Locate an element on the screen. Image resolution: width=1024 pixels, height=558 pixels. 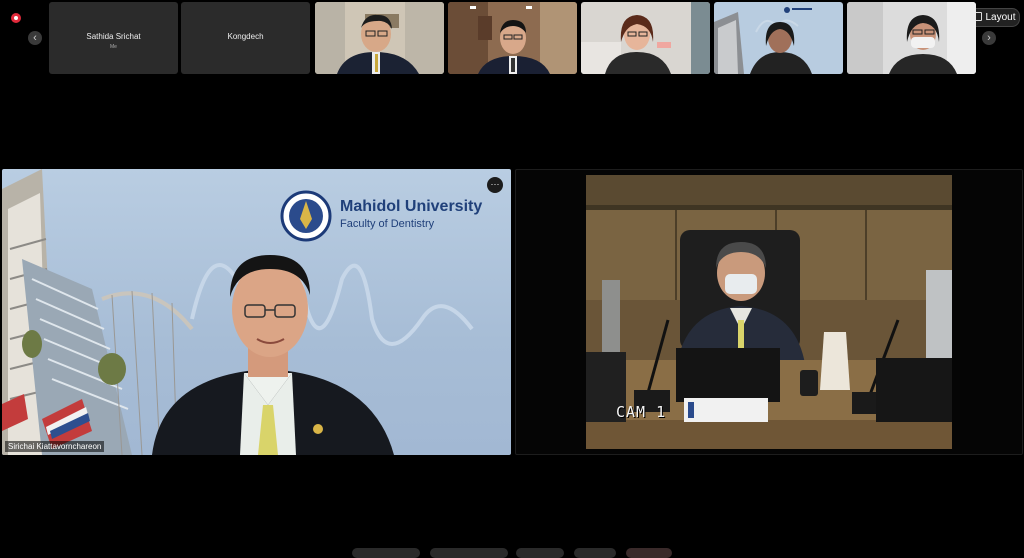
participant-tile-kongdech: Kongdech is located at coordinates (245, 38).